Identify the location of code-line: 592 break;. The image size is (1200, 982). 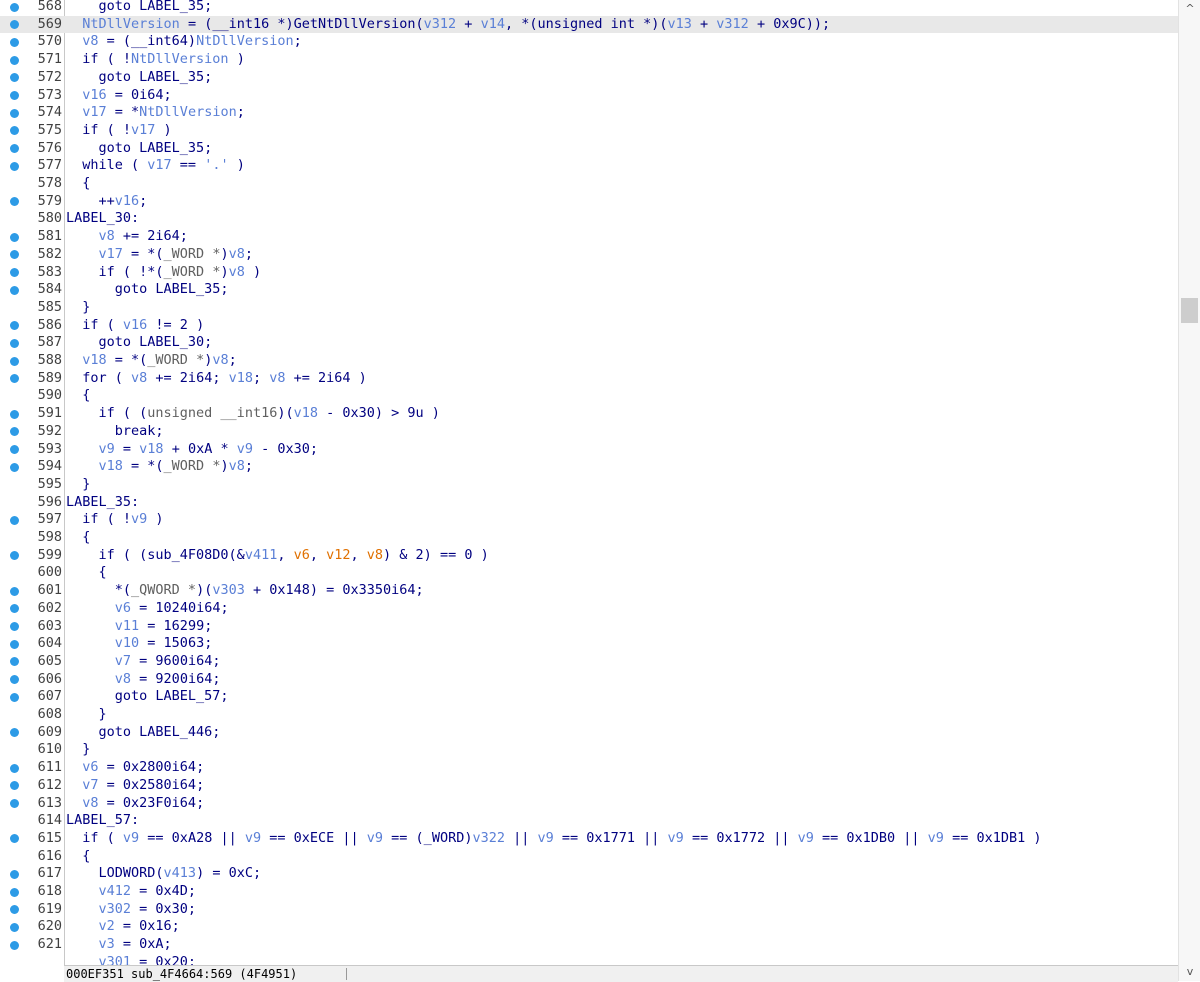
(589, 432).